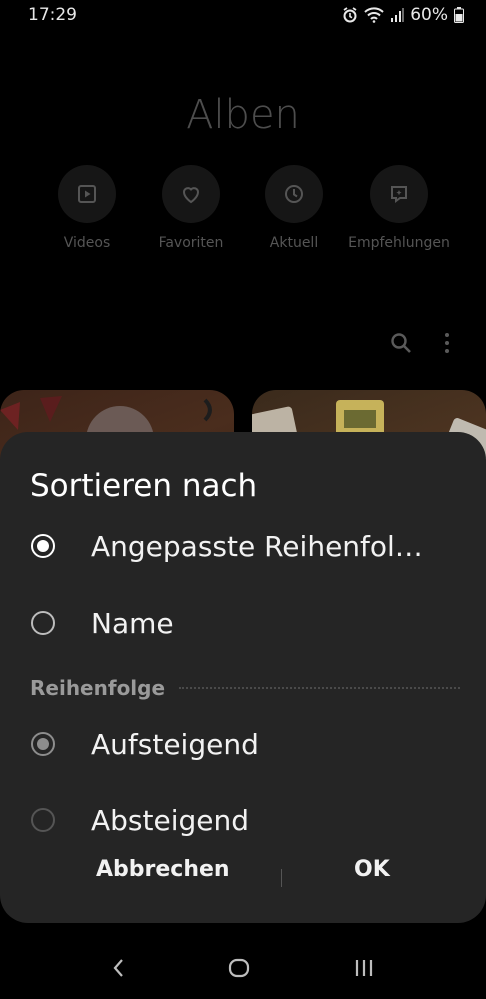  I want to click on quick-item-recent: Aktuell, so click(294, 208).